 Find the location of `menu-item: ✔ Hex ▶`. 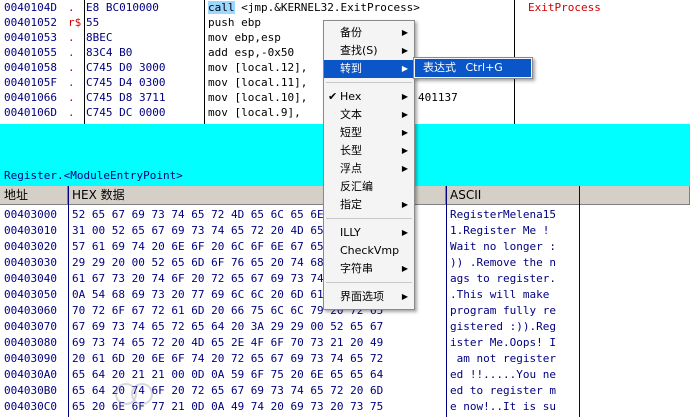

menu-item: ✔ Hex ▶ is located at coordinates (369, 97).